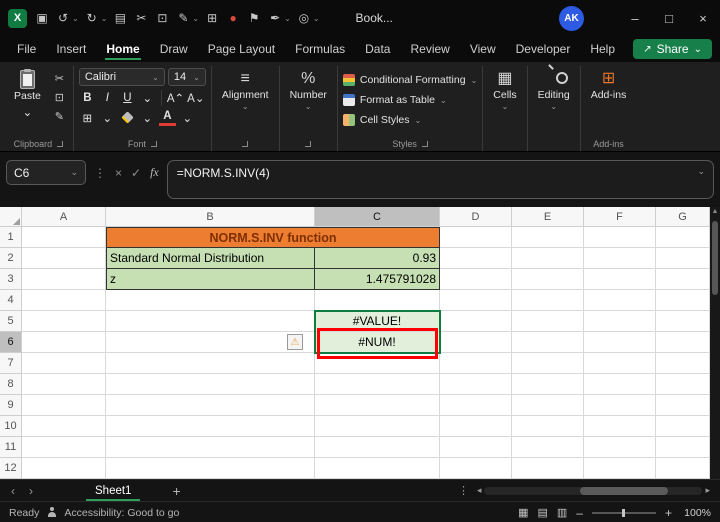 This screenshot has width=720, height=522. What do you see at coordinates (668, 513) in the screenshot?
I see `zoom-in-icon: +` at bounding box center [668, 513].